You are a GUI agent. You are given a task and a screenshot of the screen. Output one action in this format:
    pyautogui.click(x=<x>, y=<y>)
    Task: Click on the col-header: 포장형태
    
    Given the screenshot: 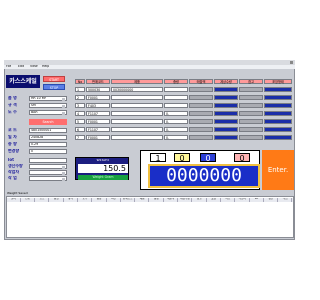 What is the action you would take?
    pyautogui.click(x=278, y=81)
    